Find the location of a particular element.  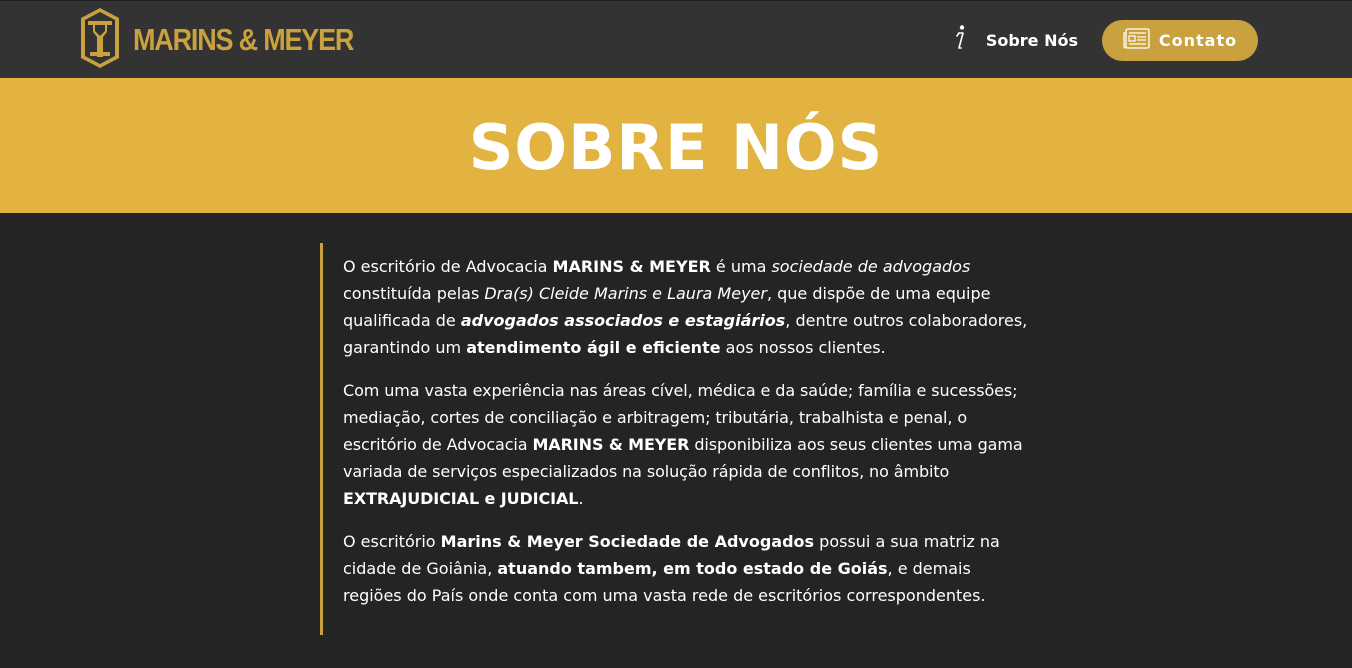

text-run: O escritório de Advocacia is located at coordinates (448, 266).